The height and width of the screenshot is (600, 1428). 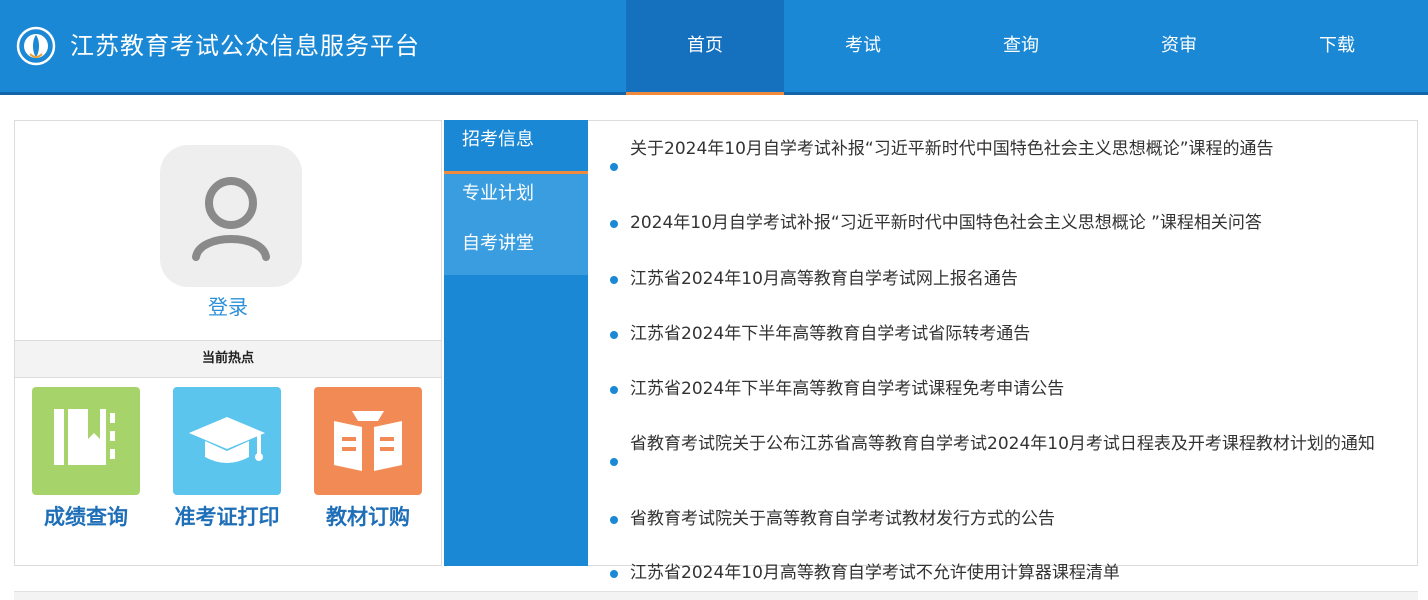 What do you see at coordinates (1000, 279) in the screenshot?
I see `news-item: 江苏省2024年10月高等教育自学考试网上报名通告` at bounding box center [1000, 279].